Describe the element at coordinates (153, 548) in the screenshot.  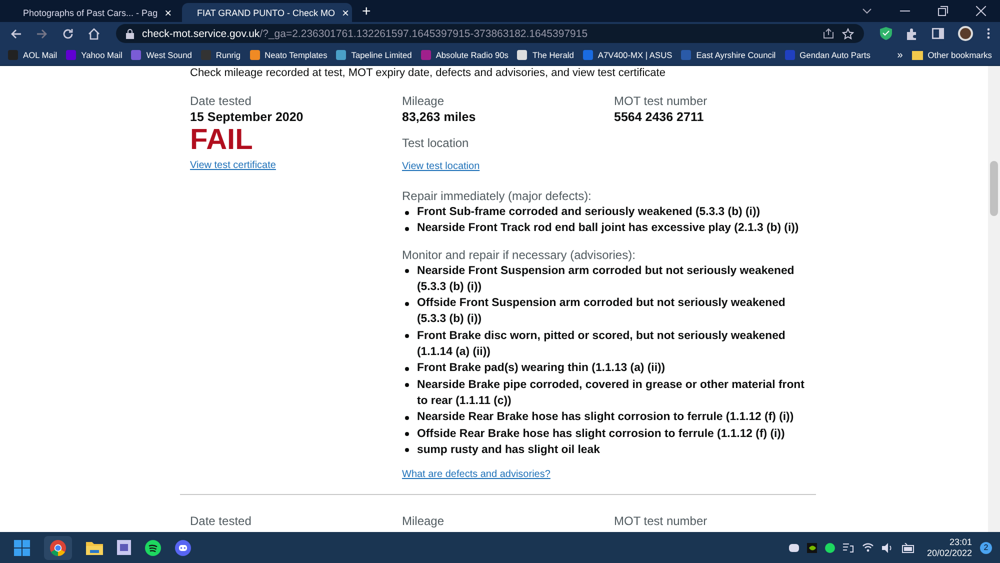
I see `music-app-icon` at that location.